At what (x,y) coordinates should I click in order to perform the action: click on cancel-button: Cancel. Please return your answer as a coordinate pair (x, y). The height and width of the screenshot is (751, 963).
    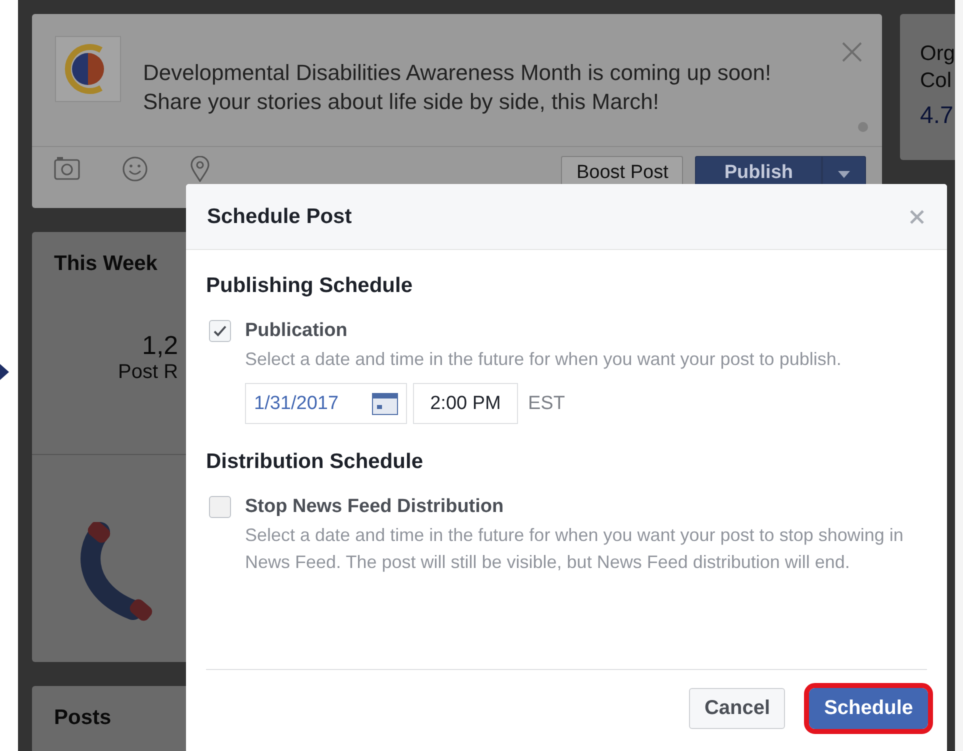
    Looking at the image, I should click on (737, 708).